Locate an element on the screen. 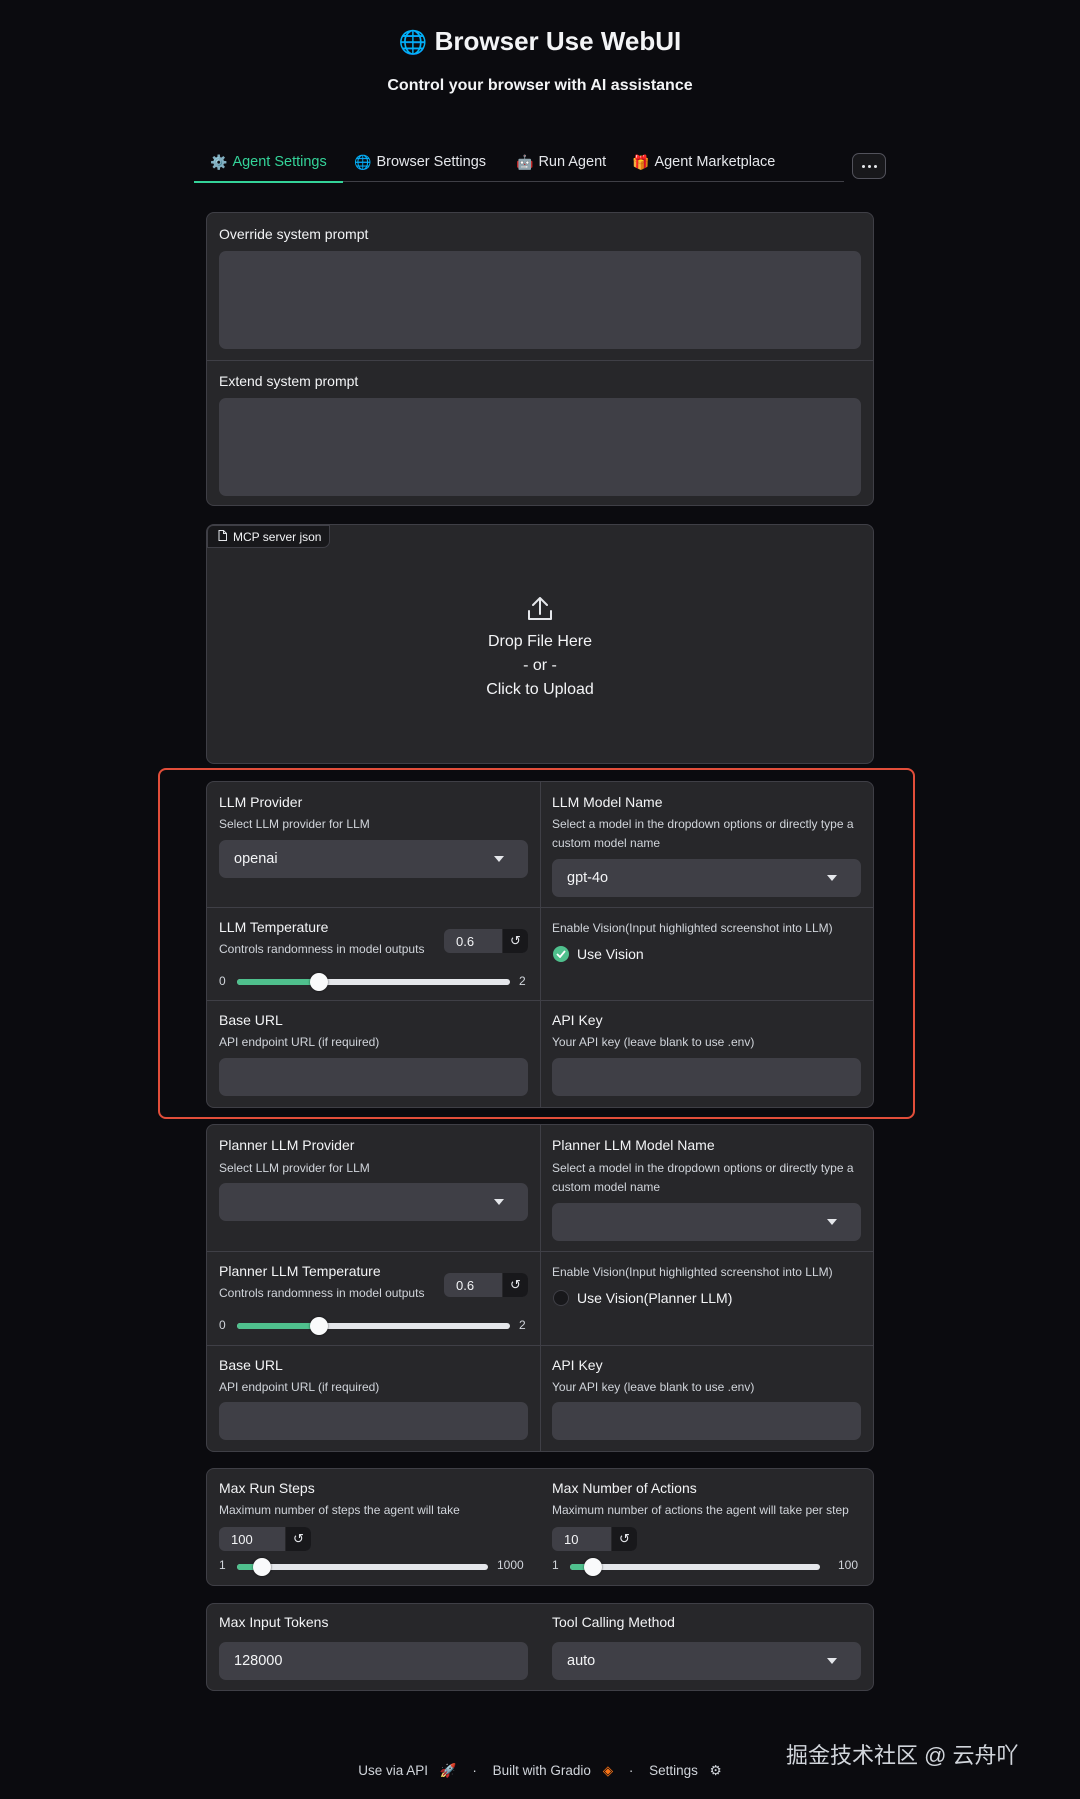 The width and height of the screenshot is (1080, 1799). planner-provider-label: Planner LLM Provider is located at coordinates (287, 1145).